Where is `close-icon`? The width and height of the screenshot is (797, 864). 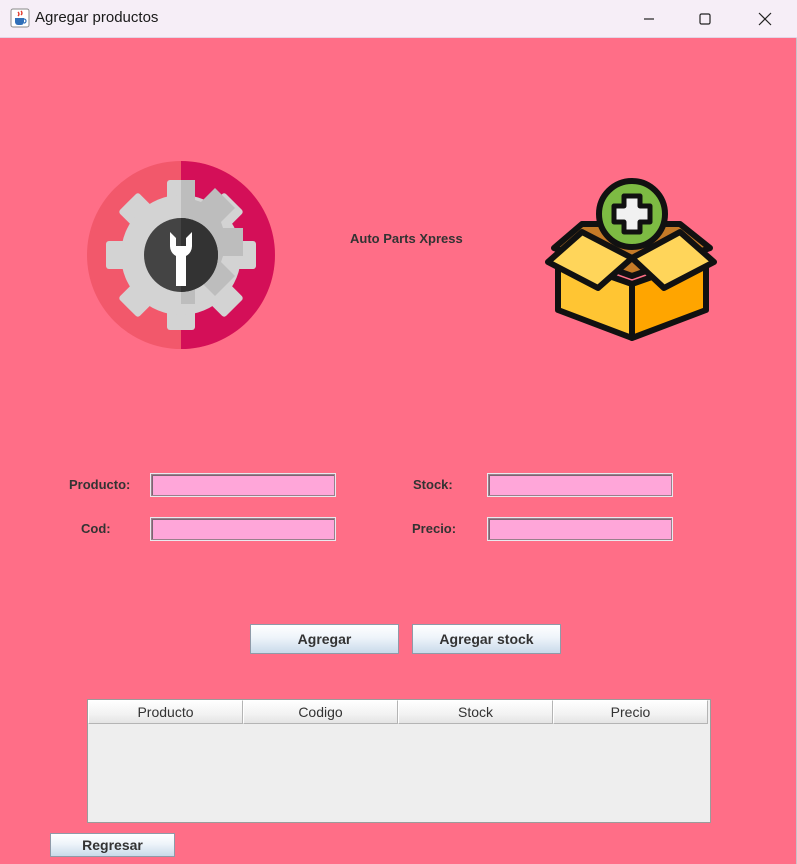 close-icon is located at coordinates (765, 18).